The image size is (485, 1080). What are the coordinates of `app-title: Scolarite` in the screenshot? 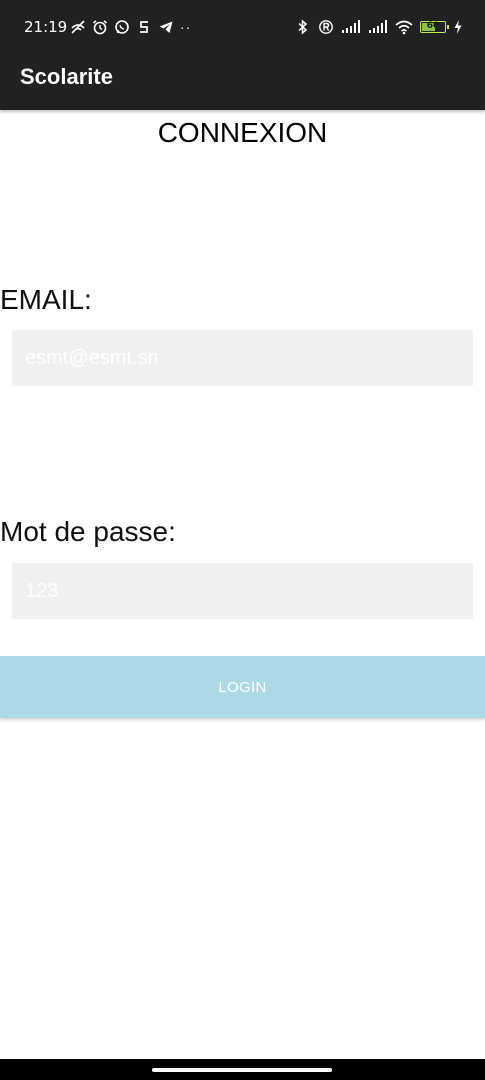 It's located at (66, 76).